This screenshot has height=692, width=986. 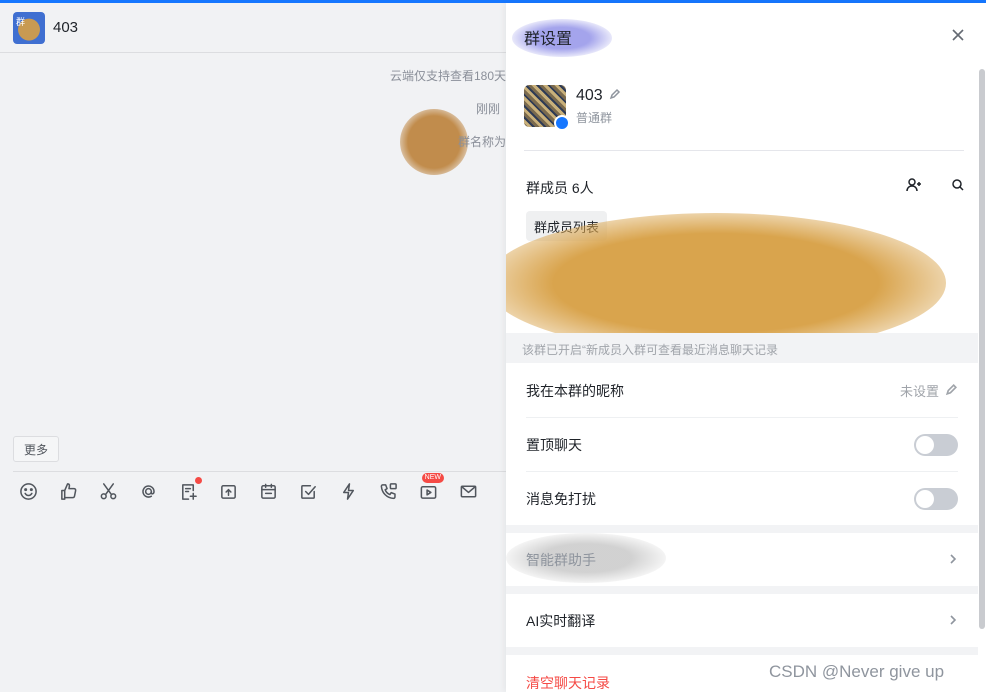 I want to click on blurred-redaction, so click(x=726, y=283).